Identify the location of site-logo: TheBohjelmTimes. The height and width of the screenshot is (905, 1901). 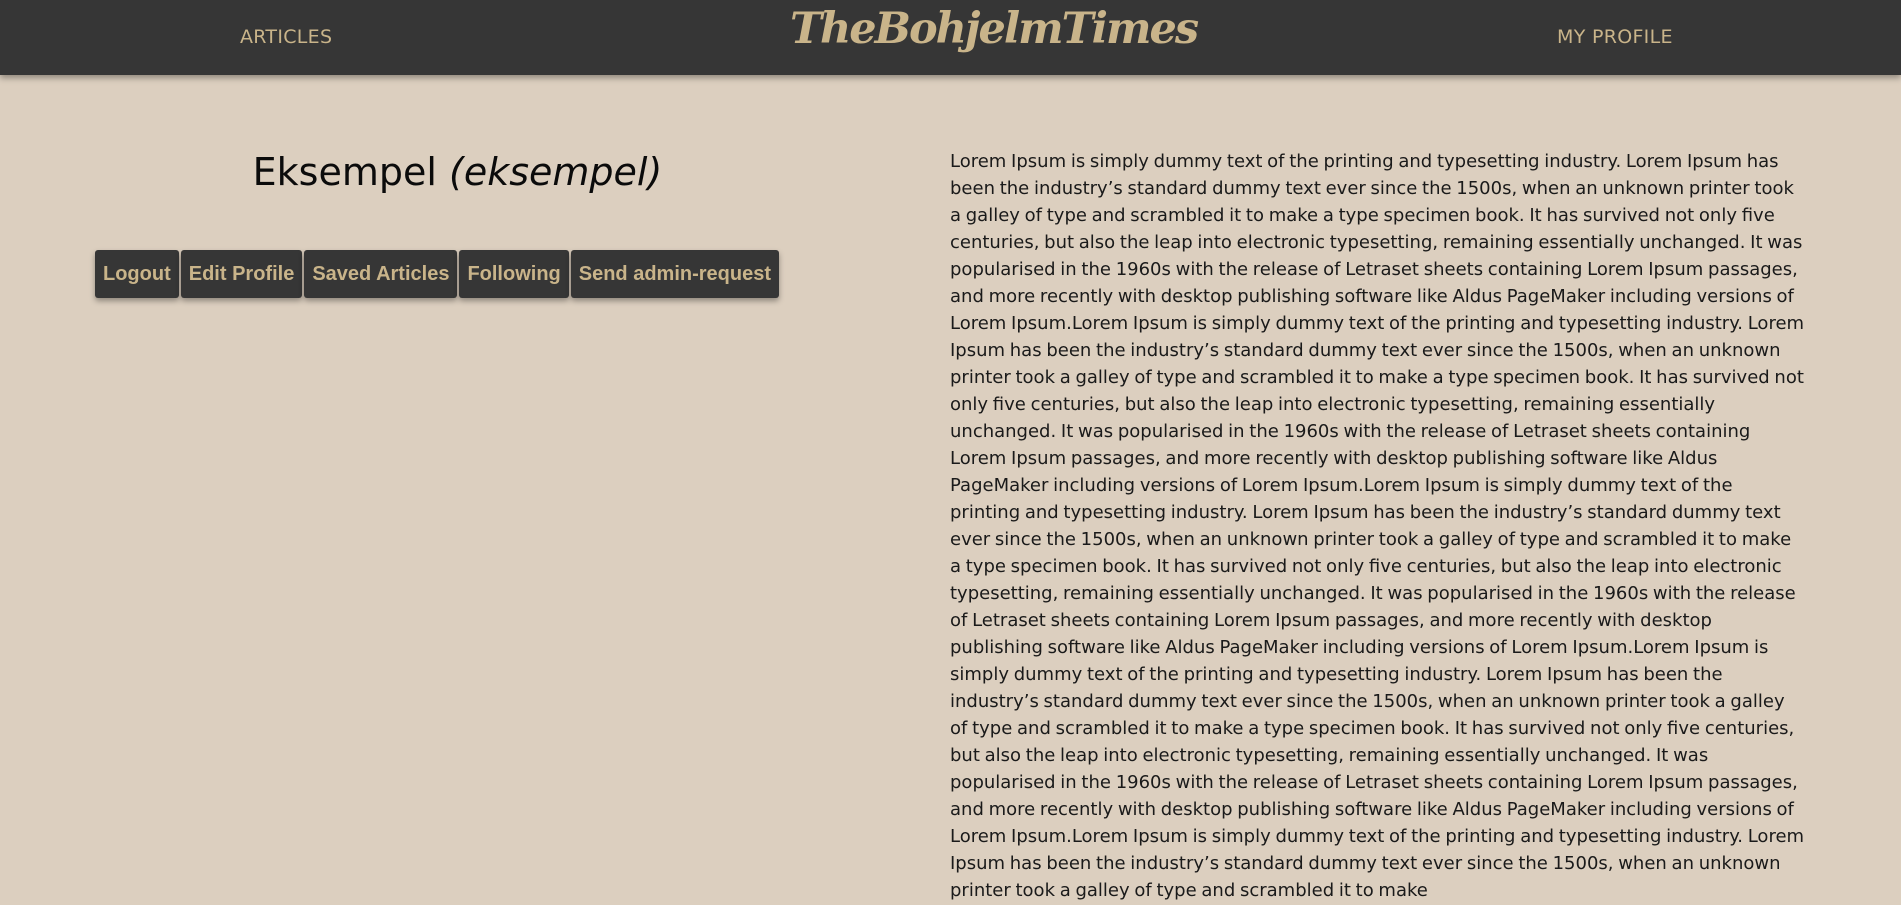
(994, 29).